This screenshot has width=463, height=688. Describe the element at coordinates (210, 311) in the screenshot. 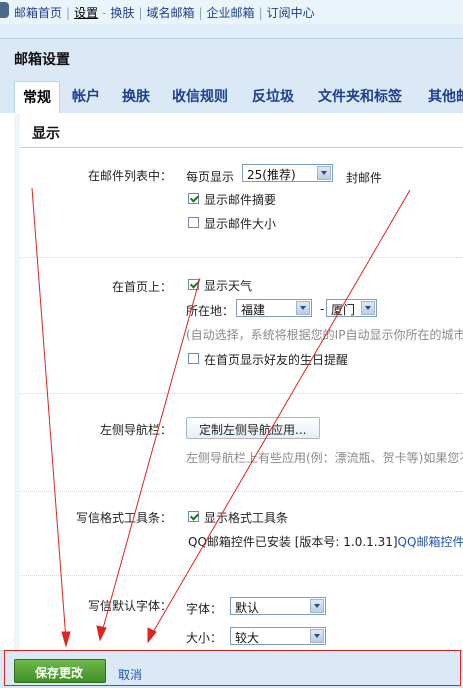

I see `location-label: 所在地：` at that location.